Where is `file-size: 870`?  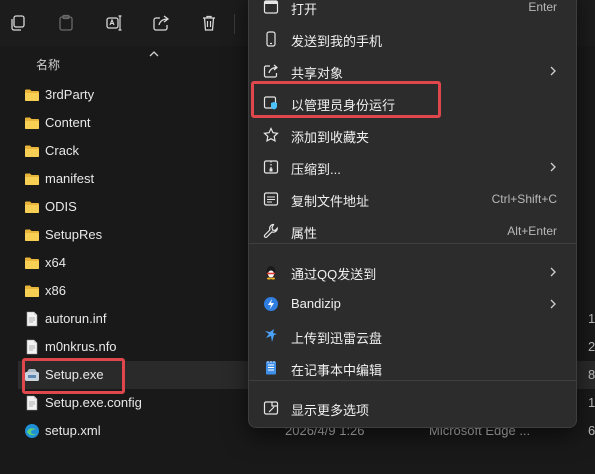
file-size: 870 is located at coordinates (591, 374).